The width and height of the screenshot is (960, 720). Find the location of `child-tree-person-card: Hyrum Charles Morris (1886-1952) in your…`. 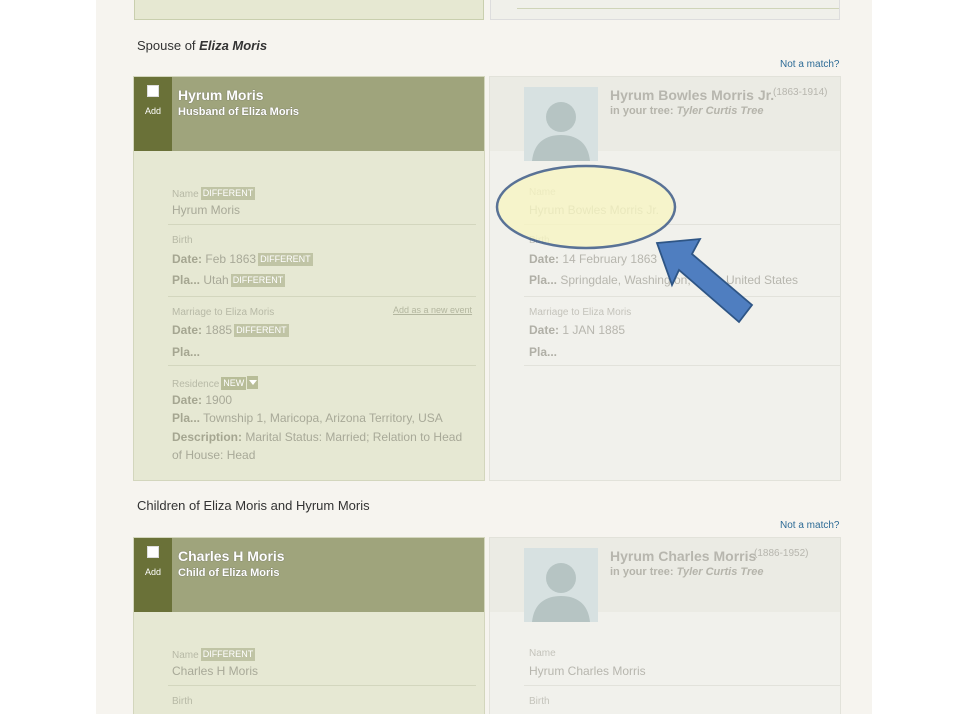

child-tree-person-card: Hyrum Charles Morris (1886-1952) in your… is located at coordinates (665, 625).